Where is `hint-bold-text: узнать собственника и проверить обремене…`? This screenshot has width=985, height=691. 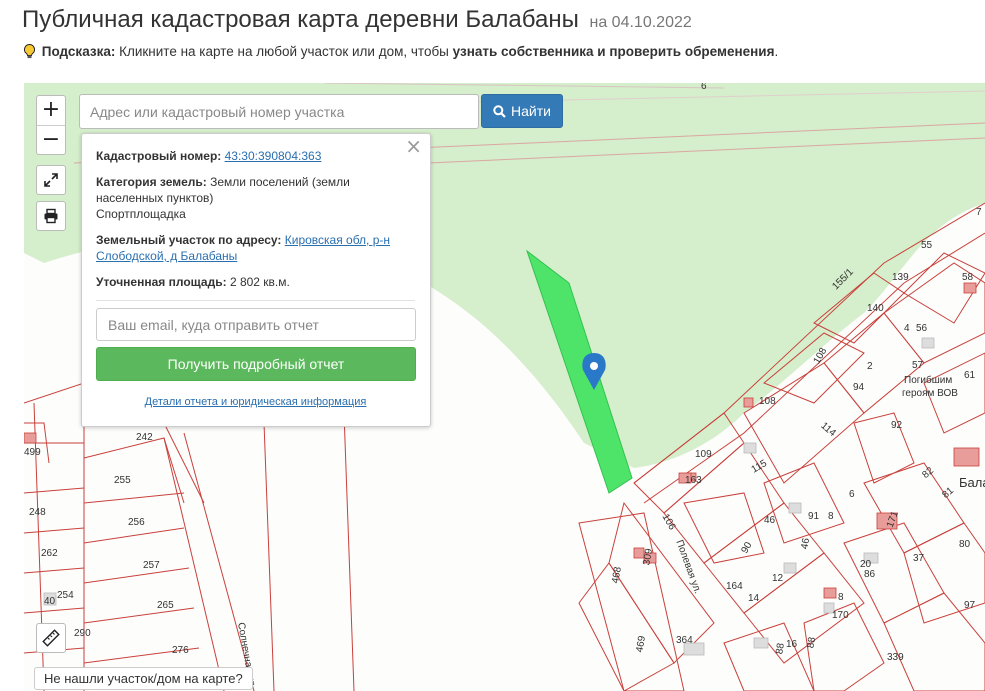 hint-bold-text: узнать собственника и проверить обремене… is located at coordinates (613, 51).